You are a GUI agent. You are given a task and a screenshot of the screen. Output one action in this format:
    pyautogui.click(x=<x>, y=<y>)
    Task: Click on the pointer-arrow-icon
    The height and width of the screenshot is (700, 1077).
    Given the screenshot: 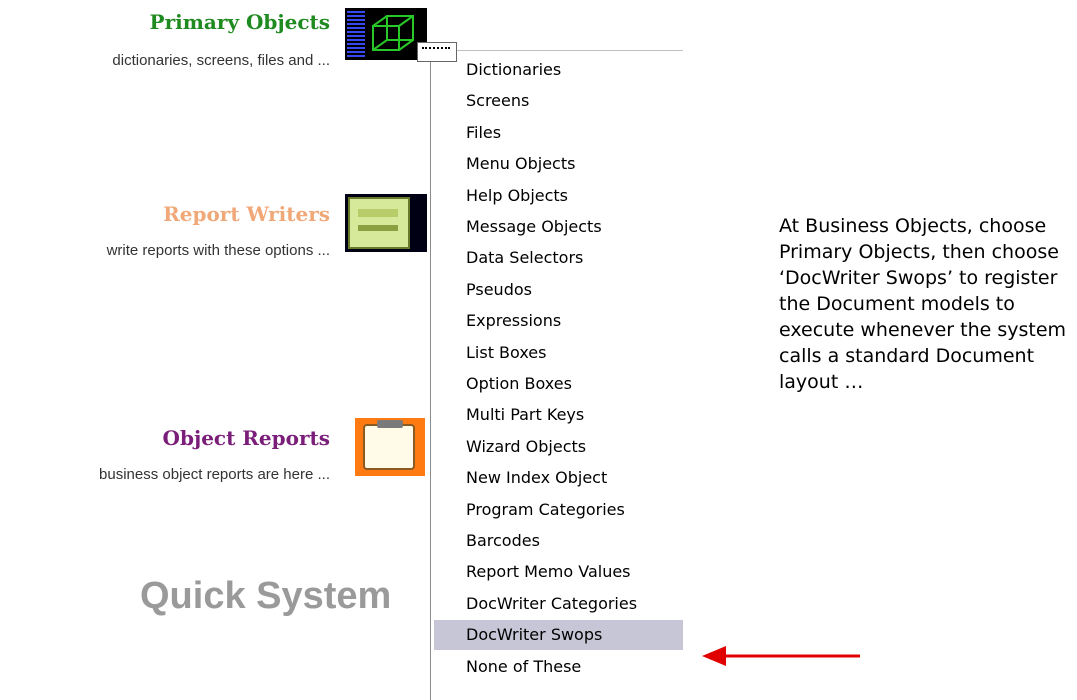 What is the action you would take?
    pyautogui.click(x=781, y=656)
    